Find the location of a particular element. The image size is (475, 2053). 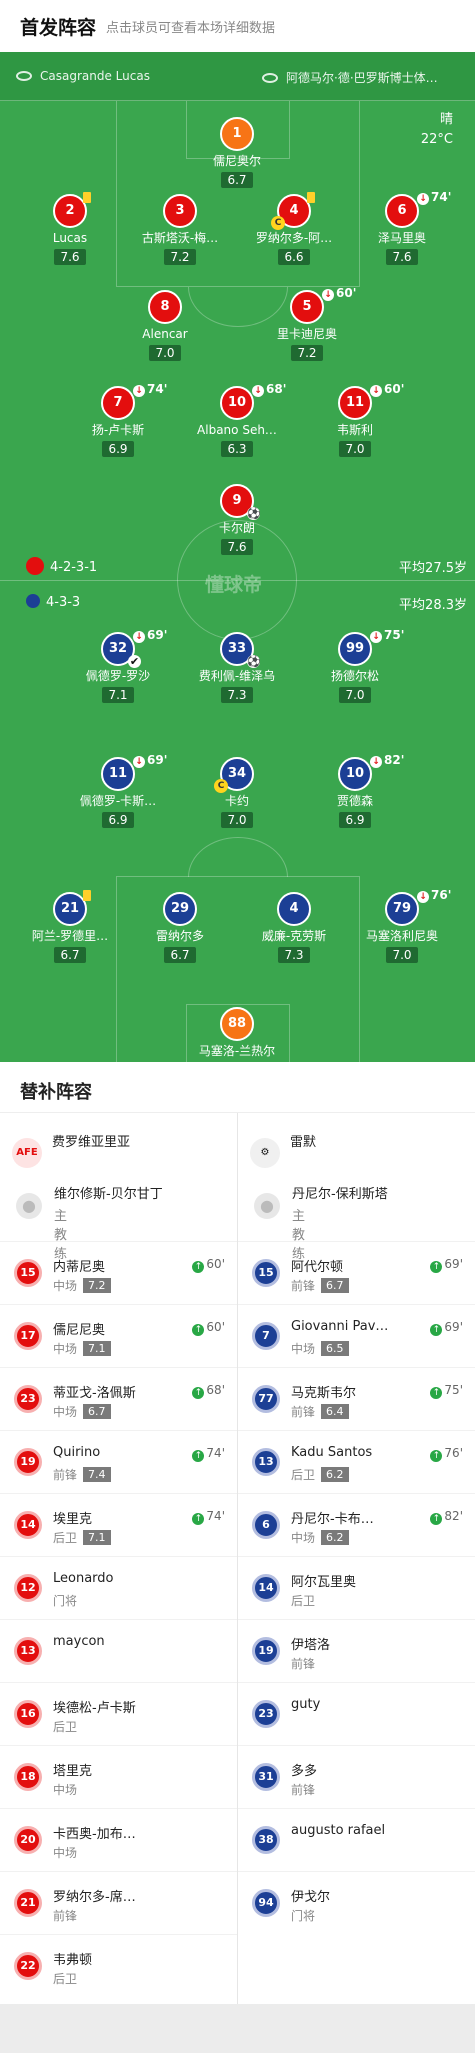

goal-ball-icon: ⚽ is located at coordinates (254, 513).